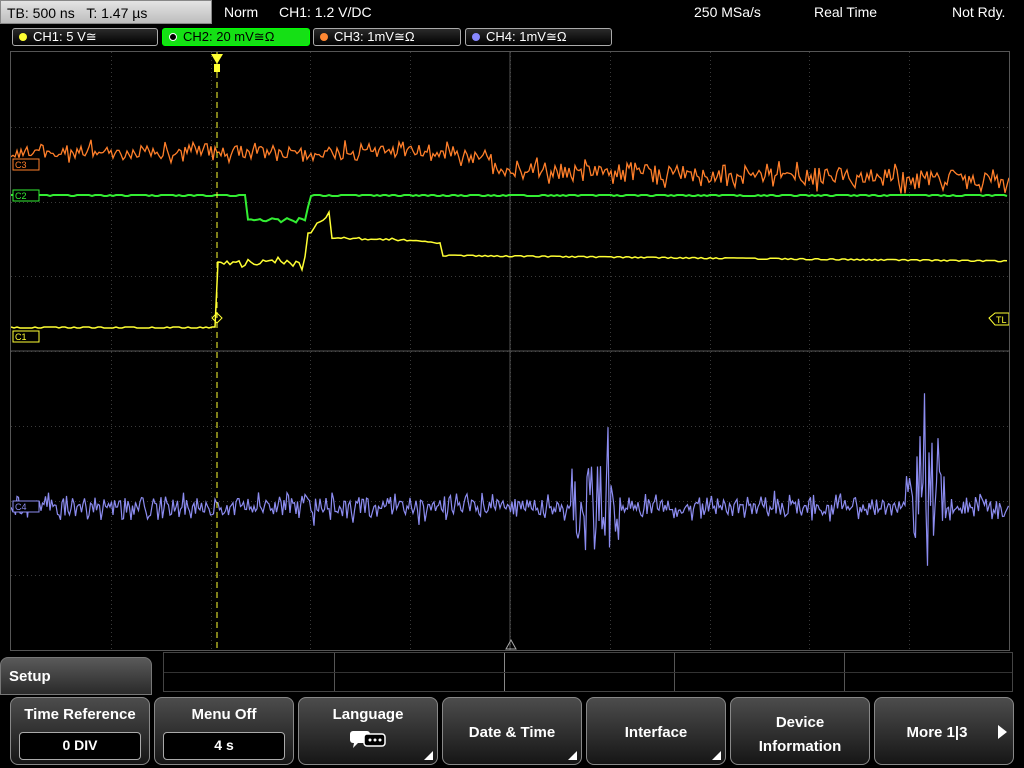 The width and height of the screenshot is (1024, 768). What do you see at coordinates (217, 59) in the screenshot?
I see `trigger-position-marker-icon` at bounding box center [217, 59].